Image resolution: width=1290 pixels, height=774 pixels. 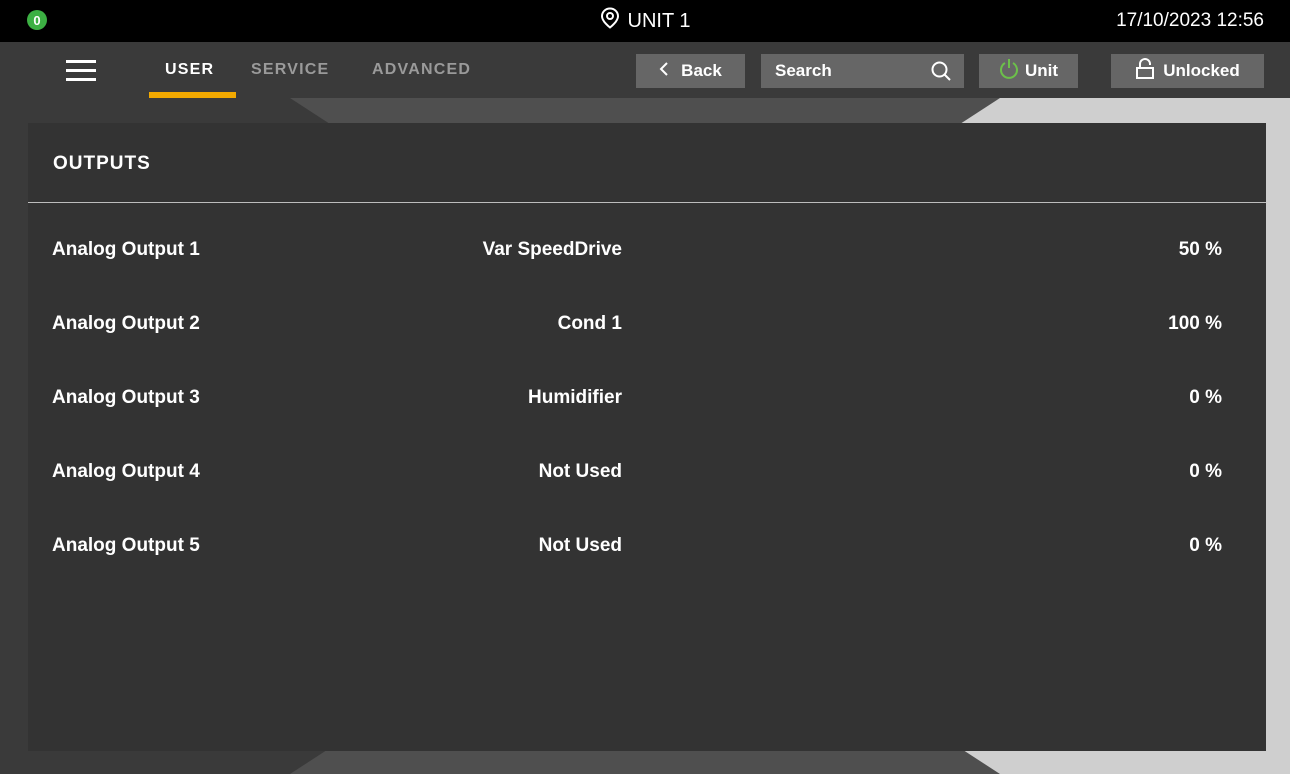 I want to click on active-tab-indicator, so click(x=192, y=95).